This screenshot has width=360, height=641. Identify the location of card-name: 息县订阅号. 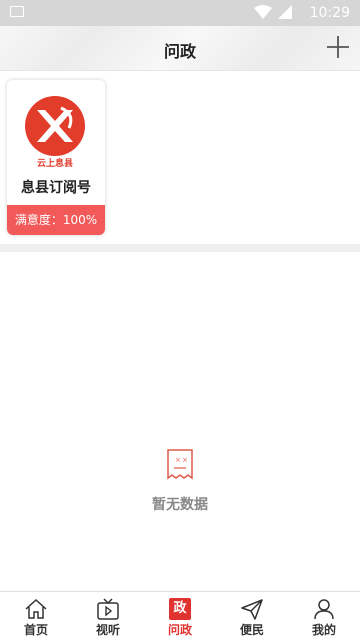
(56, 188).